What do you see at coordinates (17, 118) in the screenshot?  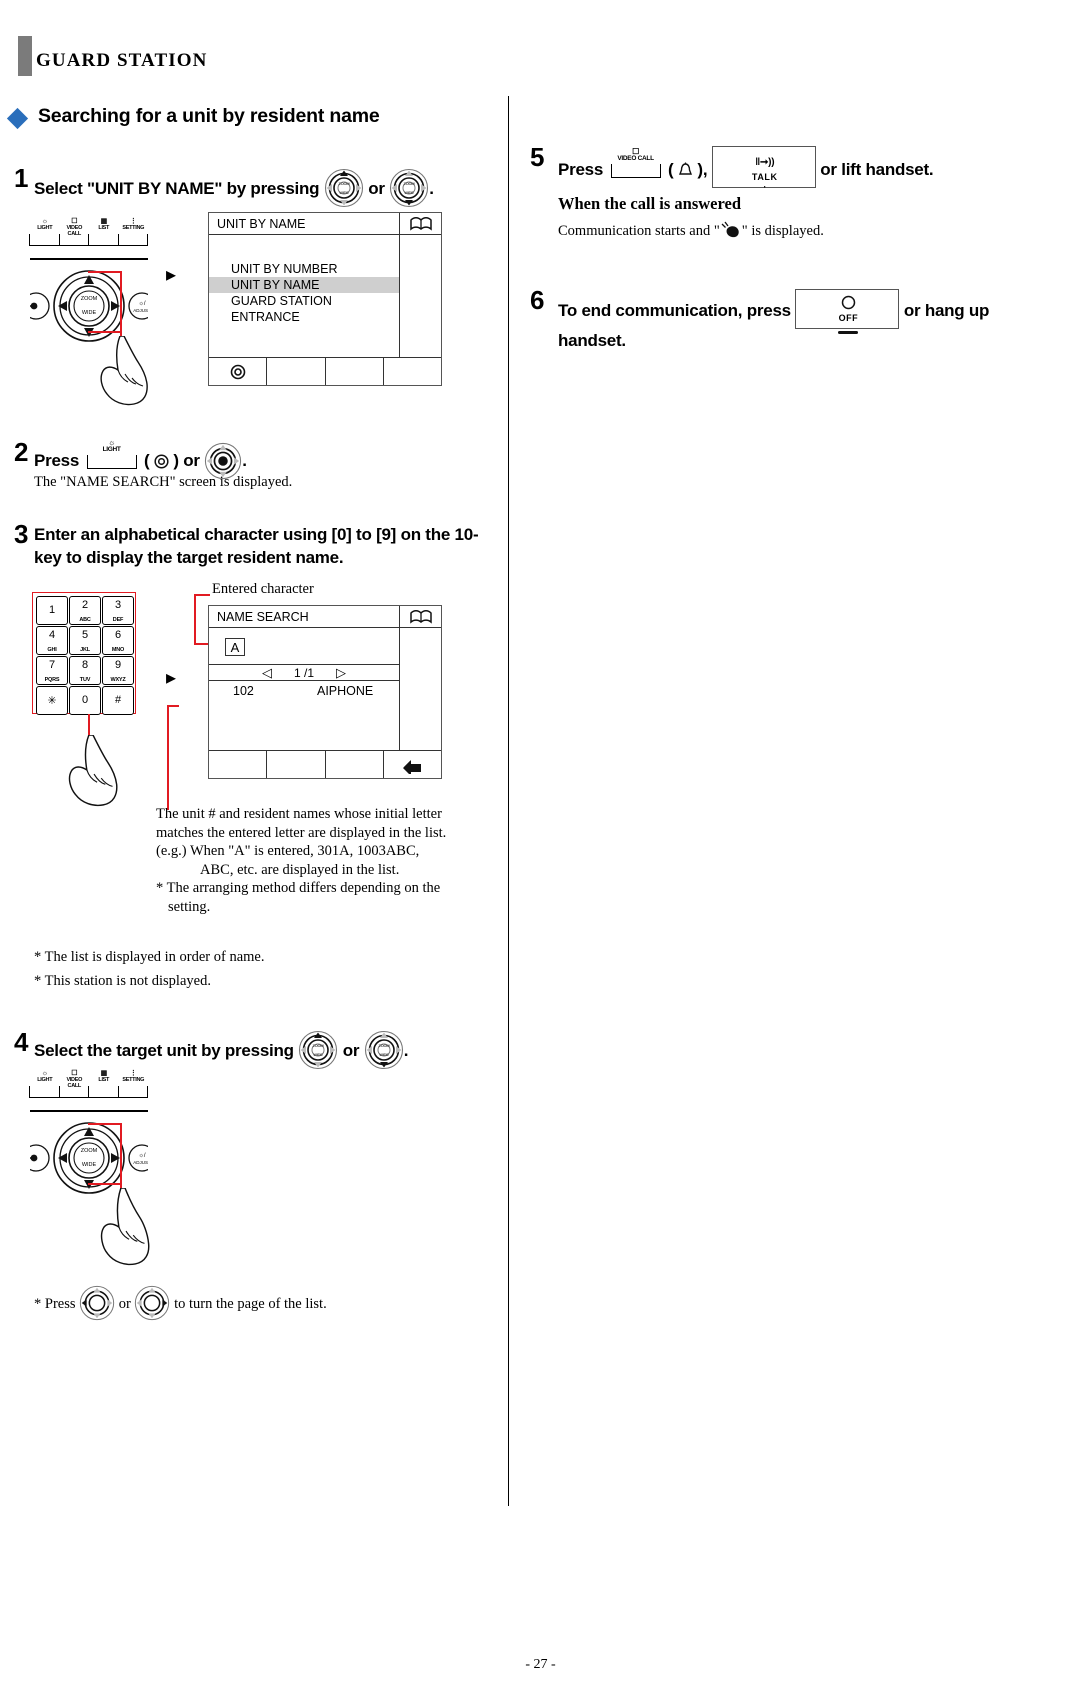 I see `diamond-bullet-icon` at bounding box center [17, 118].